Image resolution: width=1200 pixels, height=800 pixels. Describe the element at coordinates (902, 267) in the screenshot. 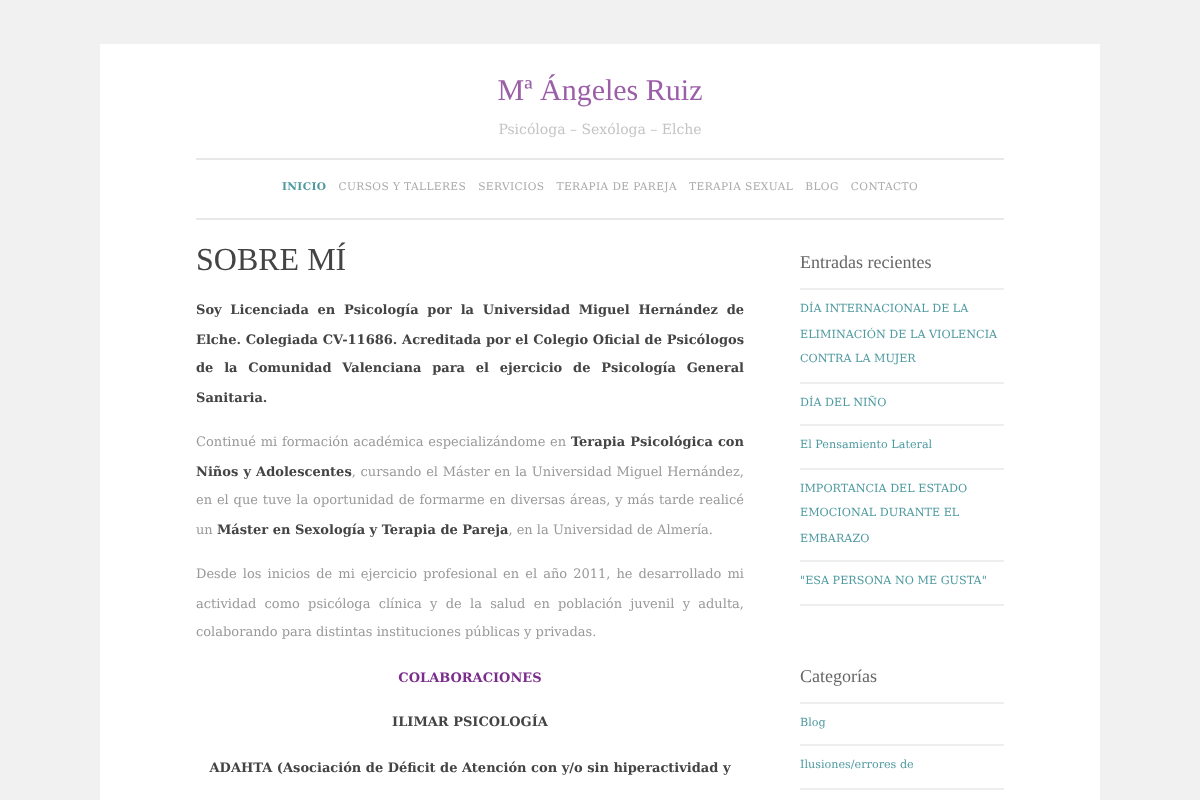

I see `widget-title: Entradas recientes` at that location.